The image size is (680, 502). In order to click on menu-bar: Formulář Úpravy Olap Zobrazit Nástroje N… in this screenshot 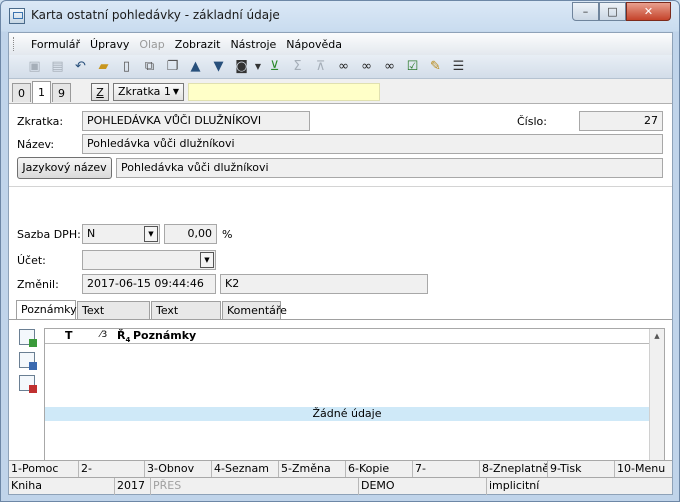, I will do `click(340, 44)`.